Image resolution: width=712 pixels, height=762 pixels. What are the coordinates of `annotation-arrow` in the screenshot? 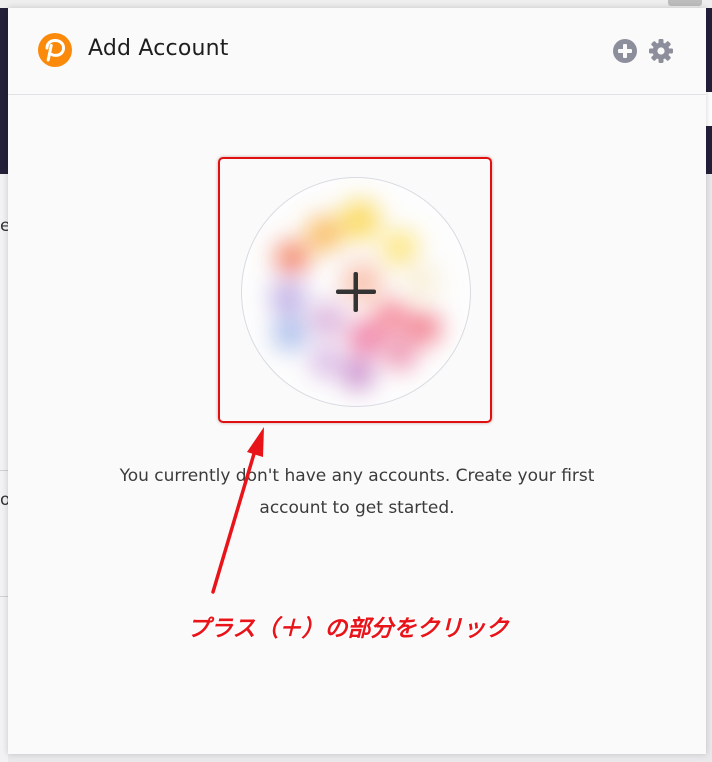 It's located at (237, 510).